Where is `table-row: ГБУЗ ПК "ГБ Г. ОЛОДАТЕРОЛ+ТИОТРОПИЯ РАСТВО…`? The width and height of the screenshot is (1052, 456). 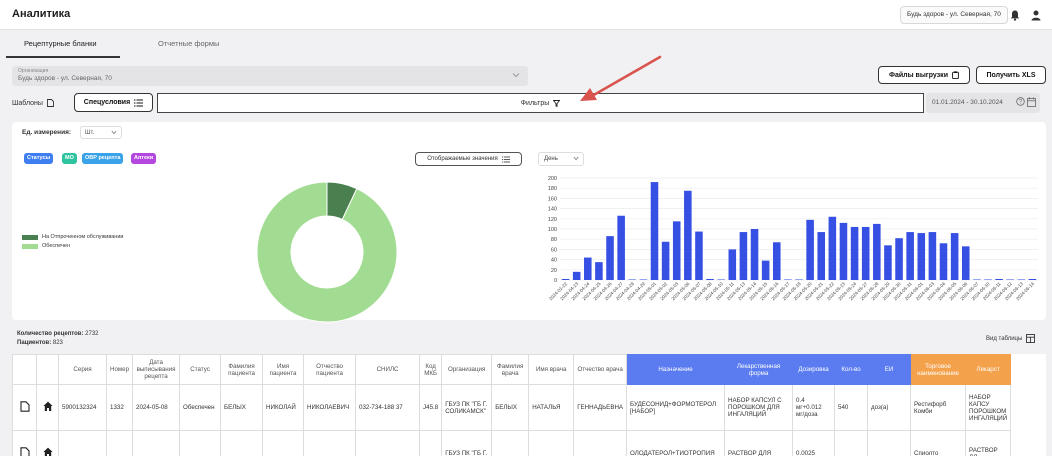 table-row: ГБУЗ ПК "ГБ Г. ОЛОДАТЕРОЛ+ТИОТРОПИЯ РАСТВО… is located at coordinates (512, 443).